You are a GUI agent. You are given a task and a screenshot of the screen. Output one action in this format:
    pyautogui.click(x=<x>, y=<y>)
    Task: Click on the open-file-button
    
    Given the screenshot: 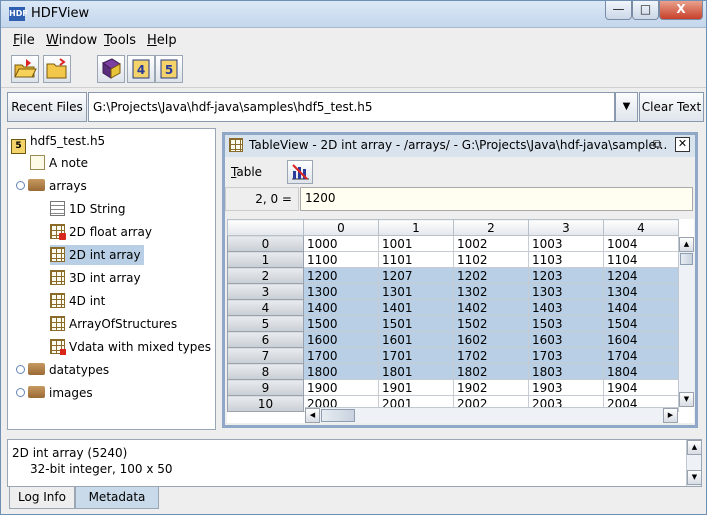 What is the action you would take?
    pyautogui.click(x=25, y=69)
    